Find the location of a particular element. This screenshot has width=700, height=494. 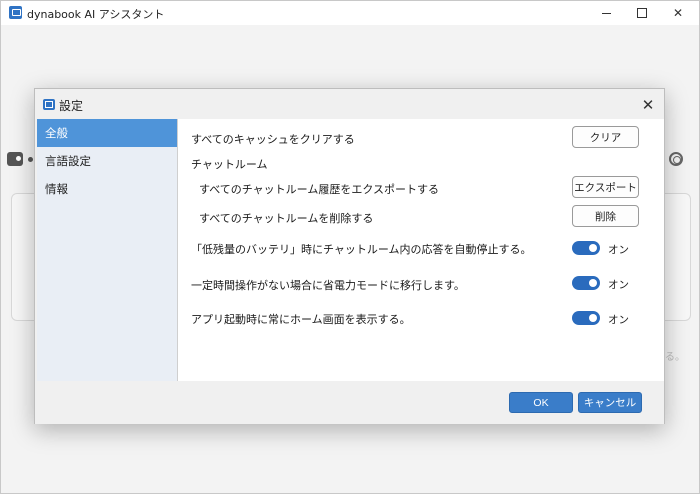

app-title: dynabook AI アシスタント is located at coordinates (96, 14).